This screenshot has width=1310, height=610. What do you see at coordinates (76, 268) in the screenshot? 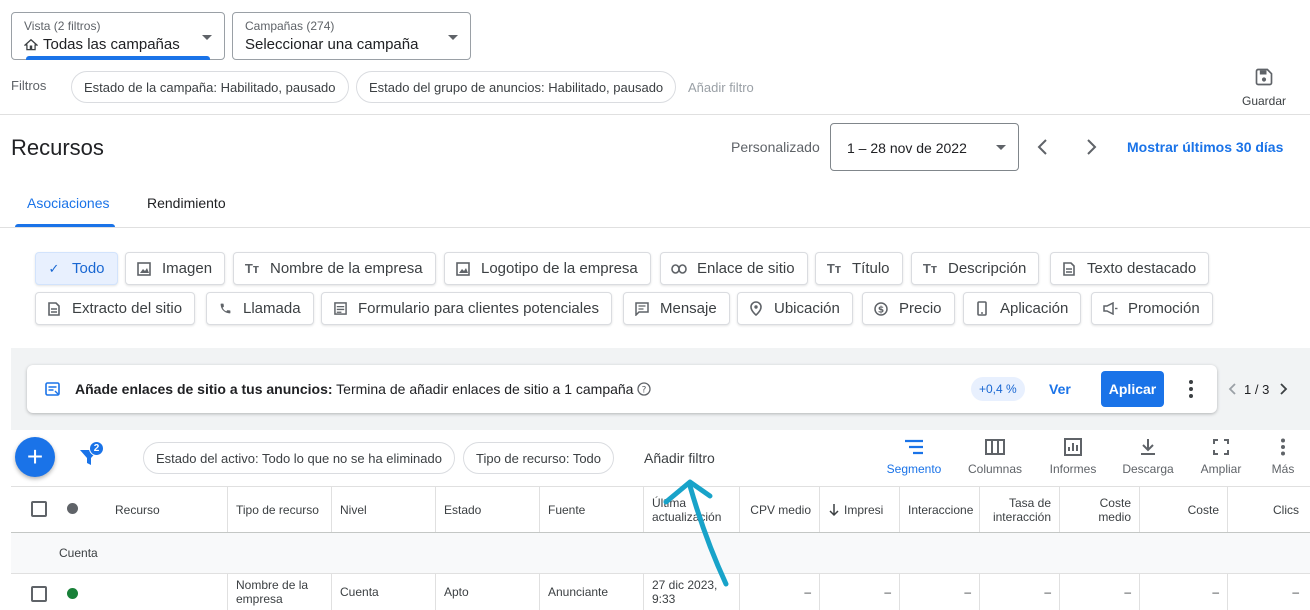
I see `type-chip-todo: ✓ Todo` at bounding box center [76, 268].